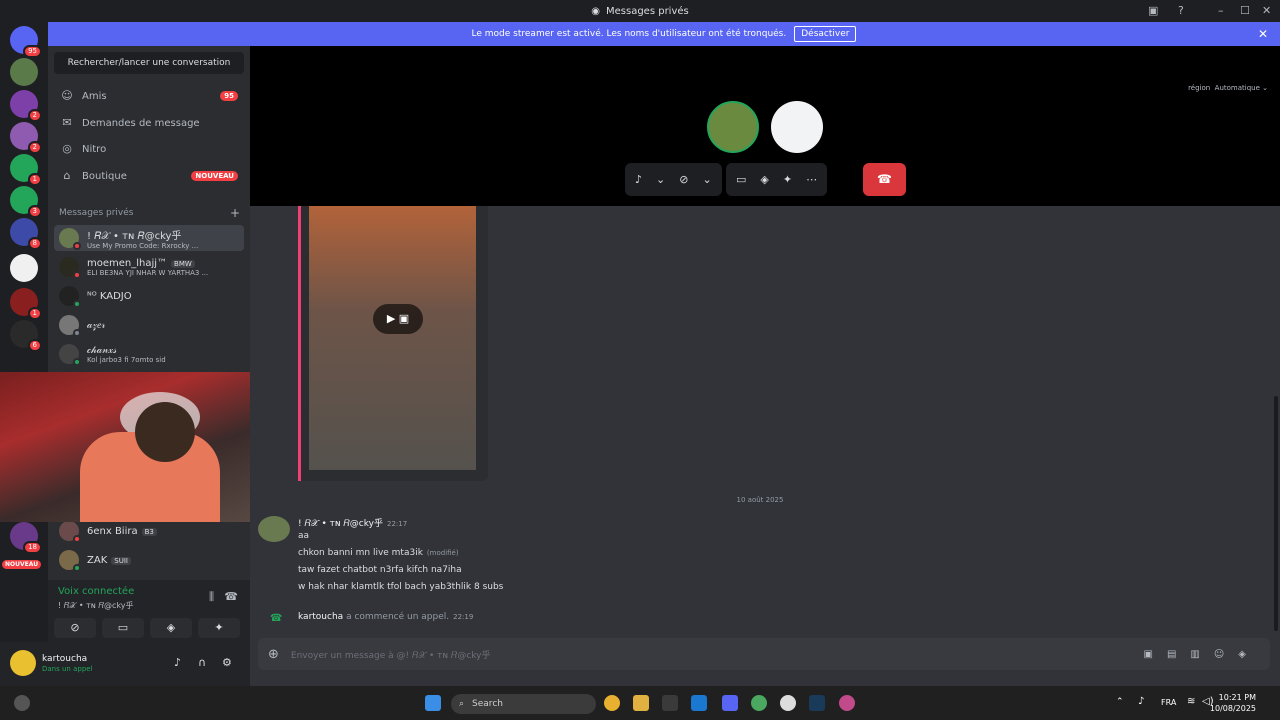 The height and width of the screenshot is (720, 1280). I want to click on settings-icon: ⚙, so click(227, 662).